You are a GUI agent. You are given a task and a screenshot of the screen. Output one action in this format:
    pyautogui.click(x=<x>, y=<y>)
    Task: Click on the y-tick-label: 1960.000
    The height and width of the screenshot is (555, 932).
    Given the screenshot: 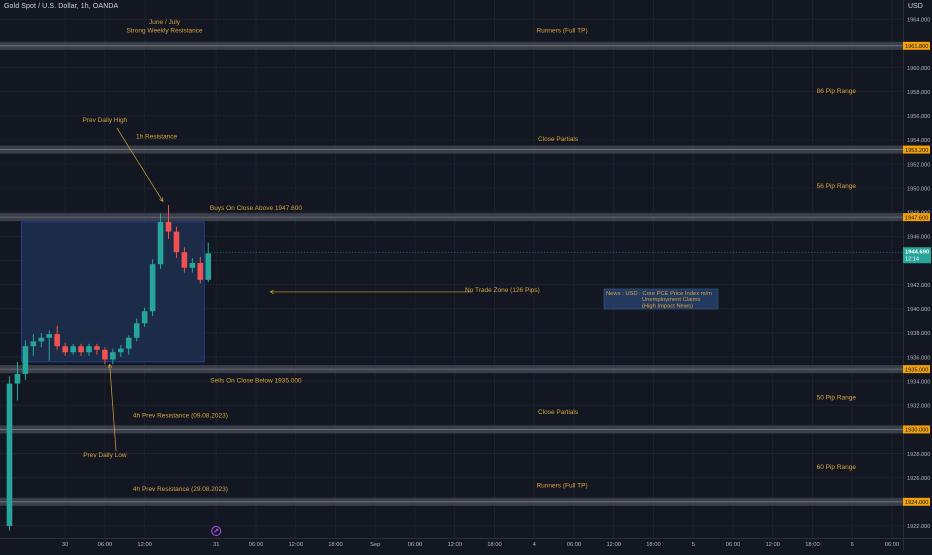 What is the action you would take?
    pyautogui.click(x=918, y=69)
    